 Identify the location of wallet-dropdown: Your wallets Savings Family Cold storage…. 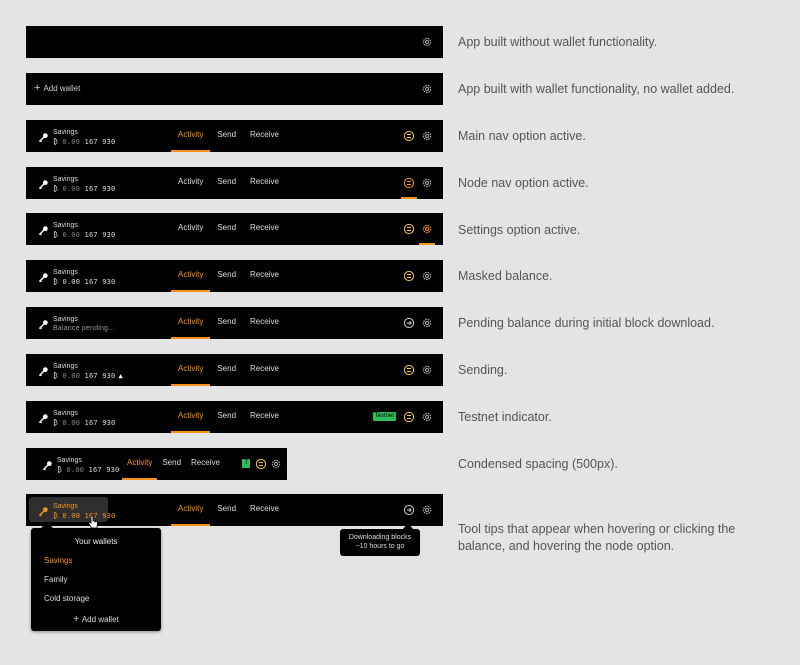
(96, 579).